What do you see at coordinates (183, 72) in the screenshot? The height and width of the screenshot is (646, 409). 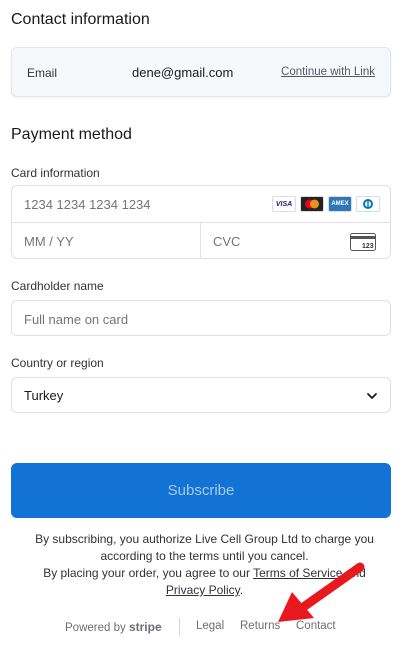 I see `email-value: dene@gmail.com` at bounding box center [183, 72].